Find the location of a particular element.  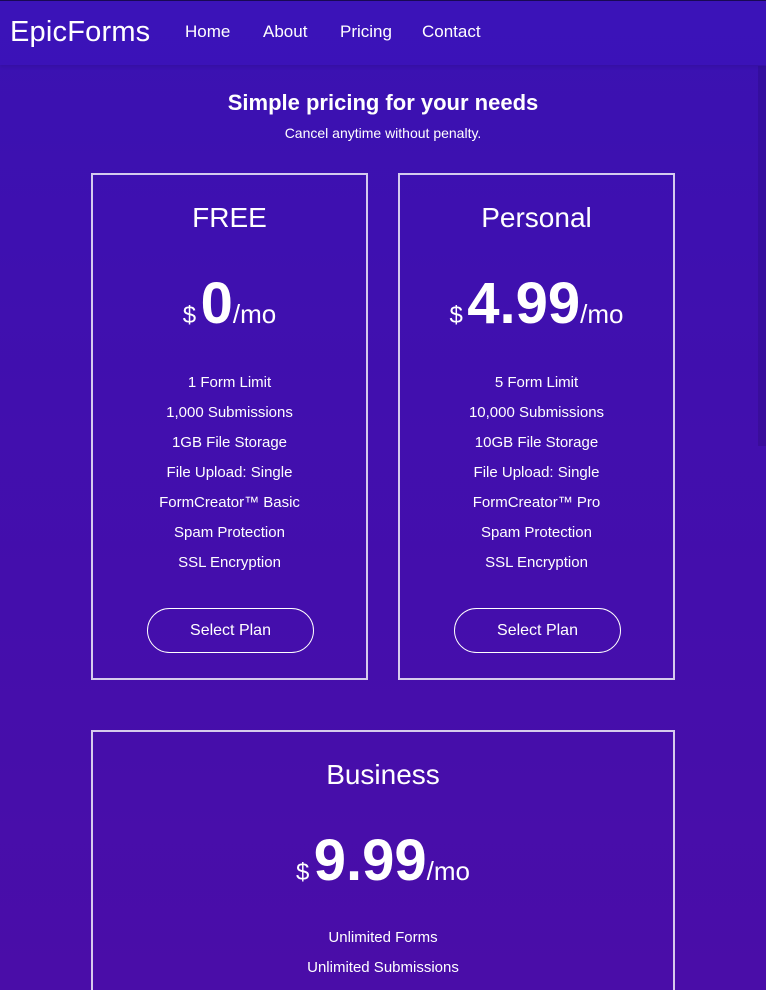

price-amount: 0 is located at coordinates (216, 303).